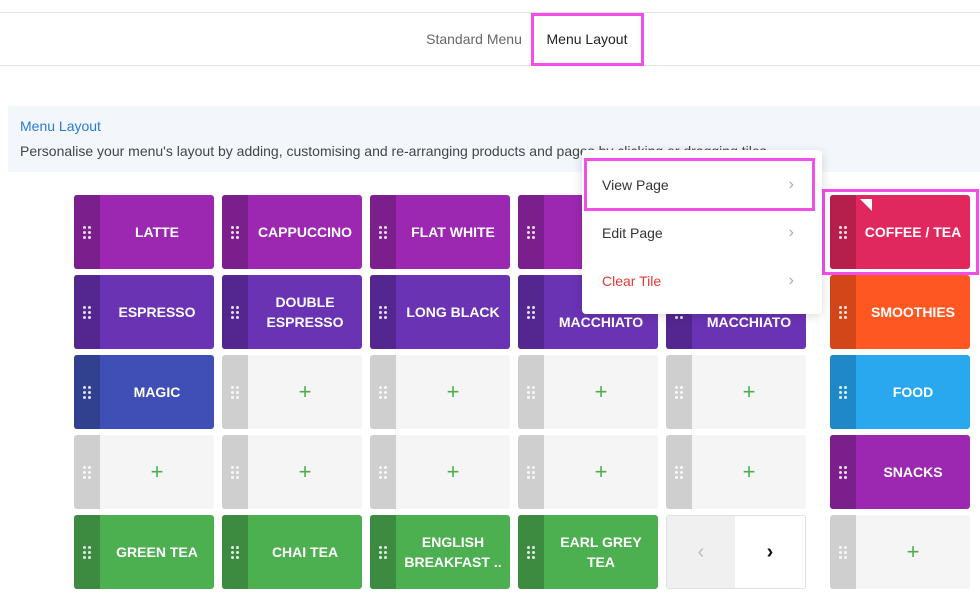  I want to click on tile-english-breakfast: ENGLISH BREAKFAST .., so click(440, 552).